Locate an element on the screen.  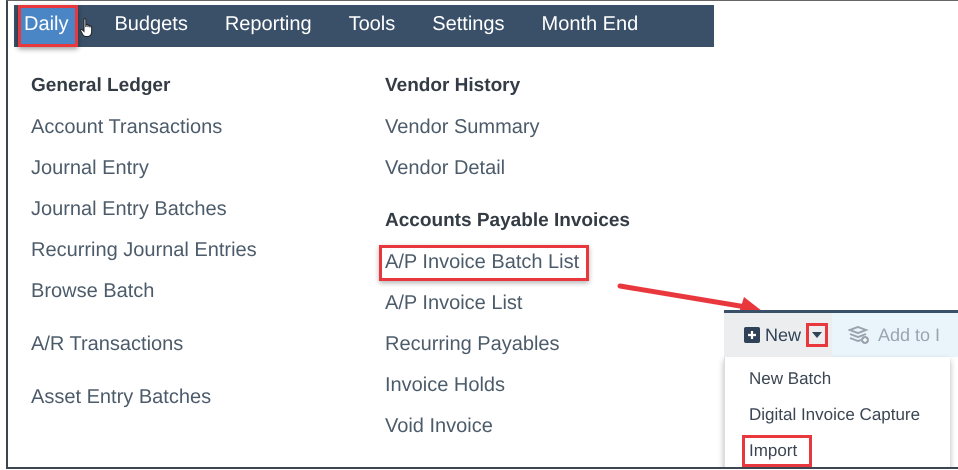
caret-button is located at coordinates (817, 335).